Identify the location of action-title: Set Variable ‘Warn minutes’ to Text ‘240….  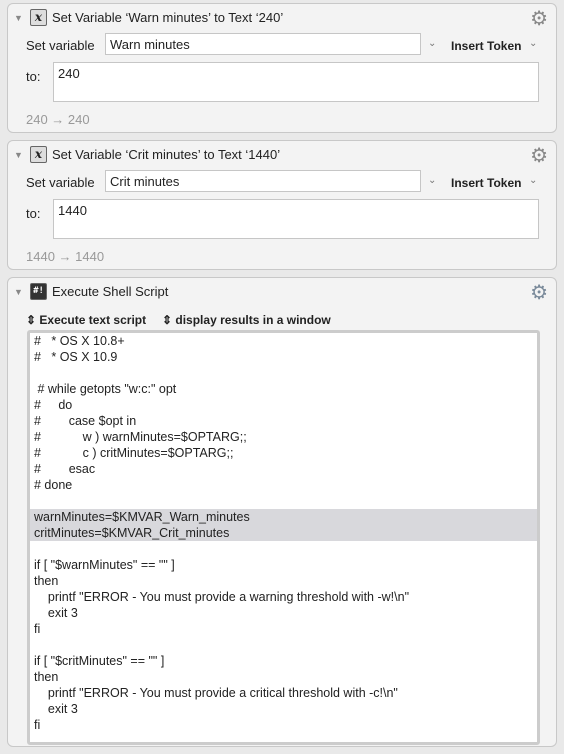
(168, 17).